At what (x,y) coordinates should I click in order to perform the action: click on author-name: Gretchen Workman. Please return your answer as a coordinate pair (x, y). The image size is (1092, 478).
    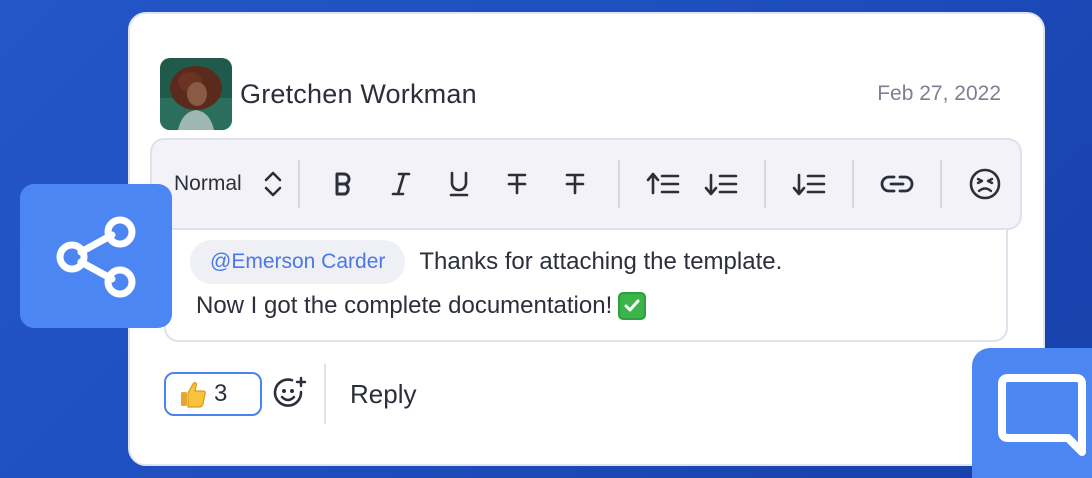
    Looking at the image, I should click on (358, 94).